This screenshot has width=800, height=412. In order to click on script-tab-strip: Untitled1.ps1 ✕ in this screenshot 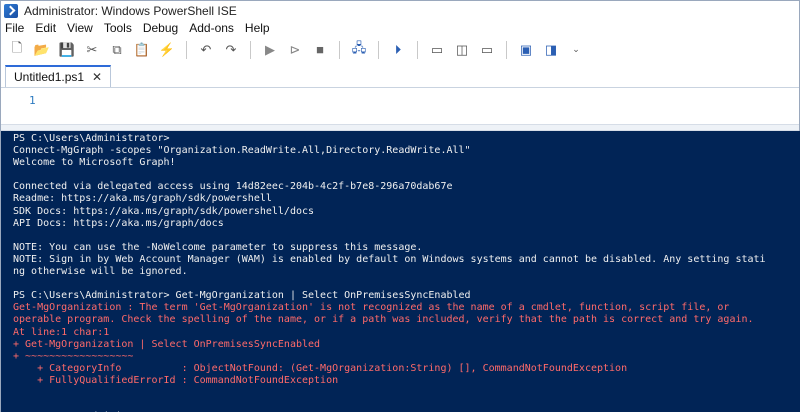, I will do `click(400, 75)`.